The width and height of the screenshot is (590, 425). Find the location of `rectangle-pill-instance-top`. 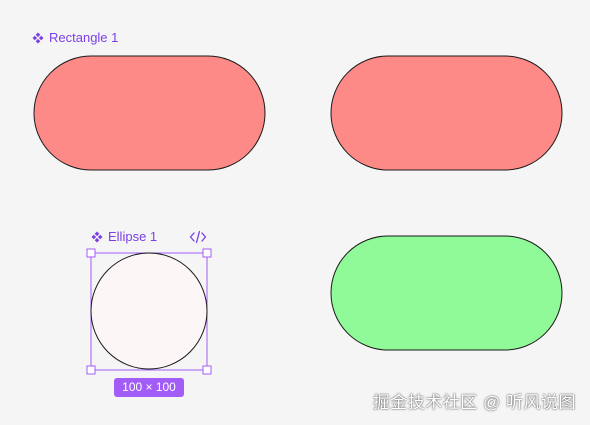

rectangle-pill-instance-top is located at coordinates (446, 113).